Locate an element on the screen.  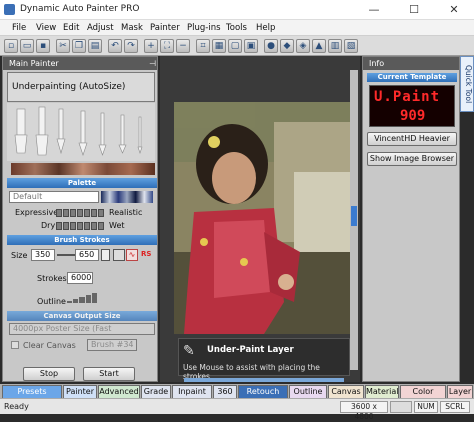
menu-help: Help is located at coordinates (265, 28).